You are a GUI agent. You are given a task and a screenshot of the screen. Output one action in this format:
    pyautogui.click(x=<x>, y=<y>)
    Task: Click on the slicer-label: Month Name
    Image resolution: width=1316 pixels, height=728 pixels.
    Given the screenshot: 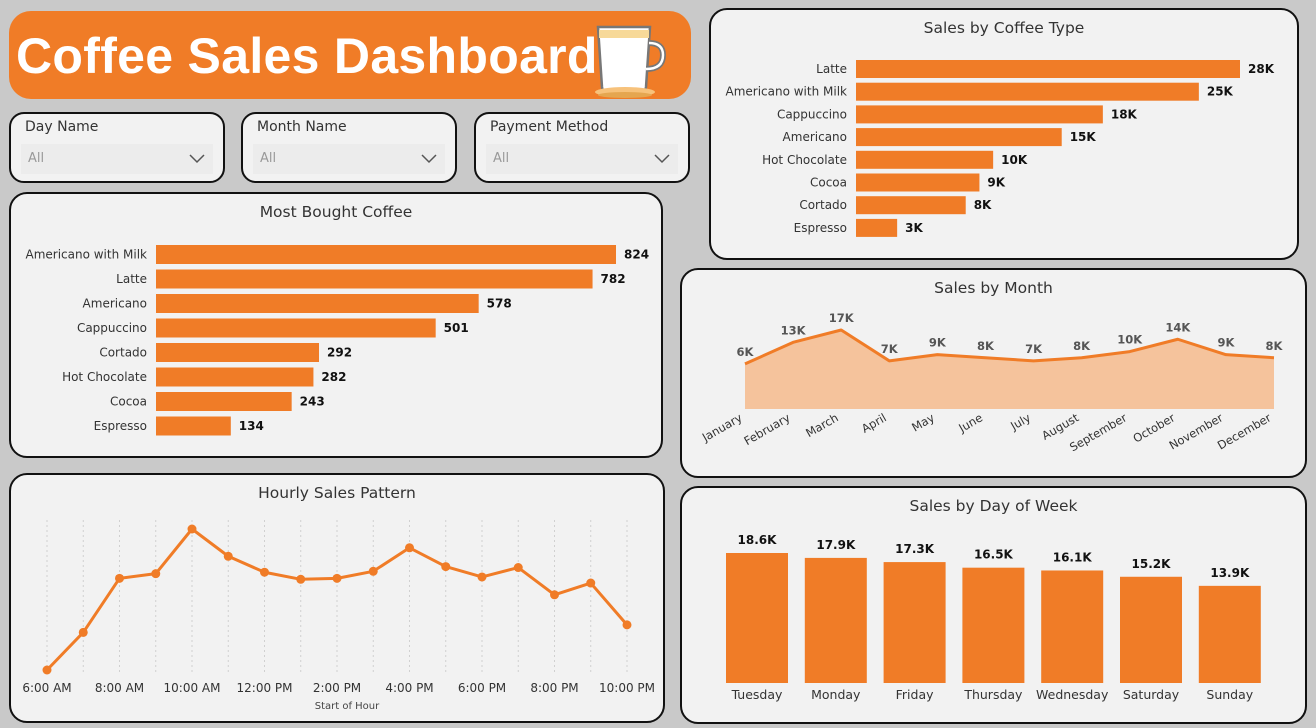 What is the action you would take?
    pyautogui.click(x=302, y=127)
    